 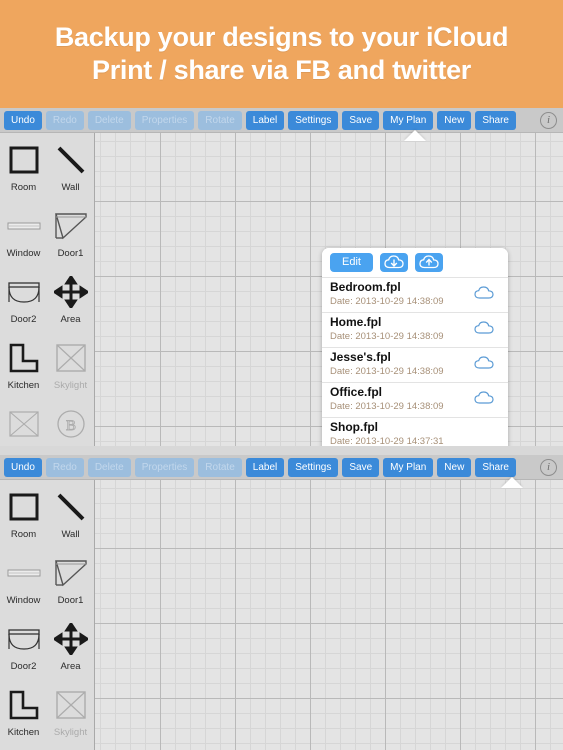 What do you see at coordinates (415, 399) in the screenshot?
I see `list-item: Office.fpl Date: 2013-10-29 14:38:09` at bounding box center [415, 399].